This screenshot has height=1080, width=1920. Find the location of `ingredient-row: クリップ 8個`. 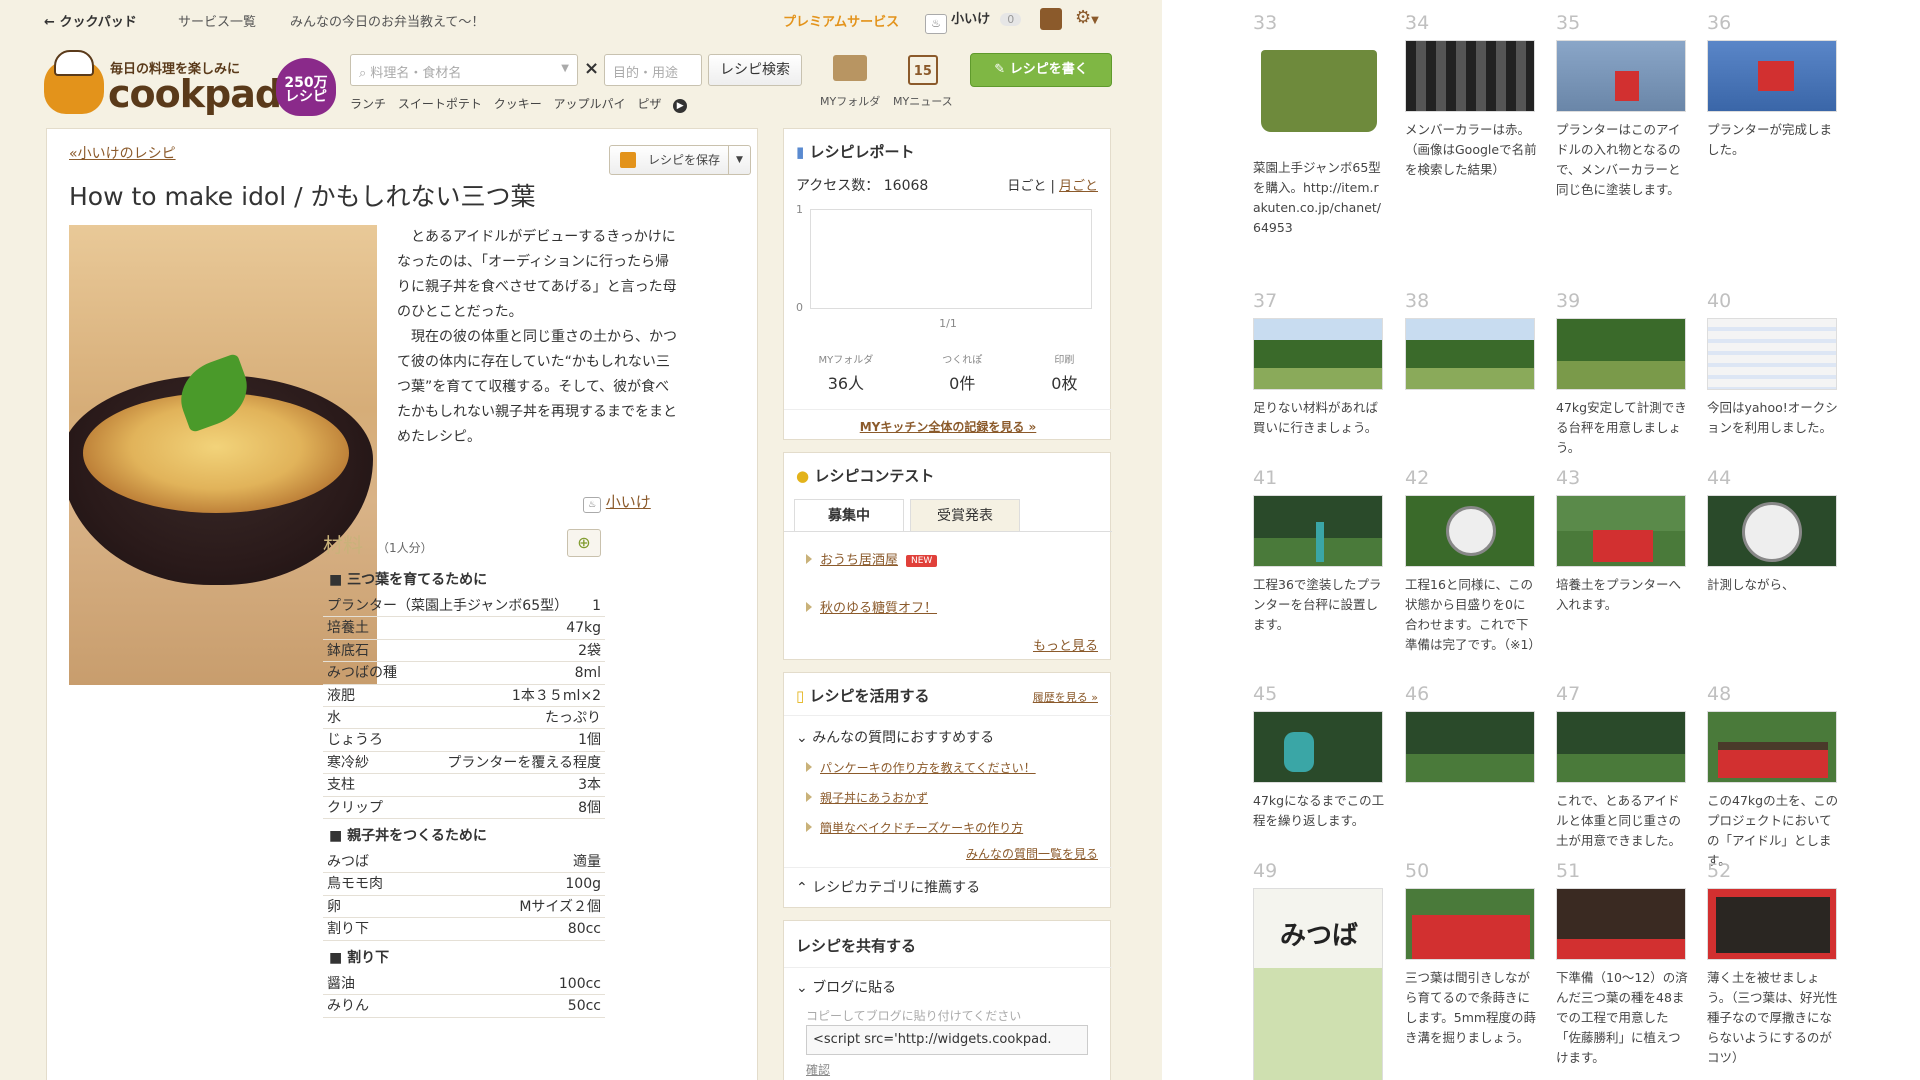

ingredient-row: クリップ 8個 is located at coordinates (464, 808).